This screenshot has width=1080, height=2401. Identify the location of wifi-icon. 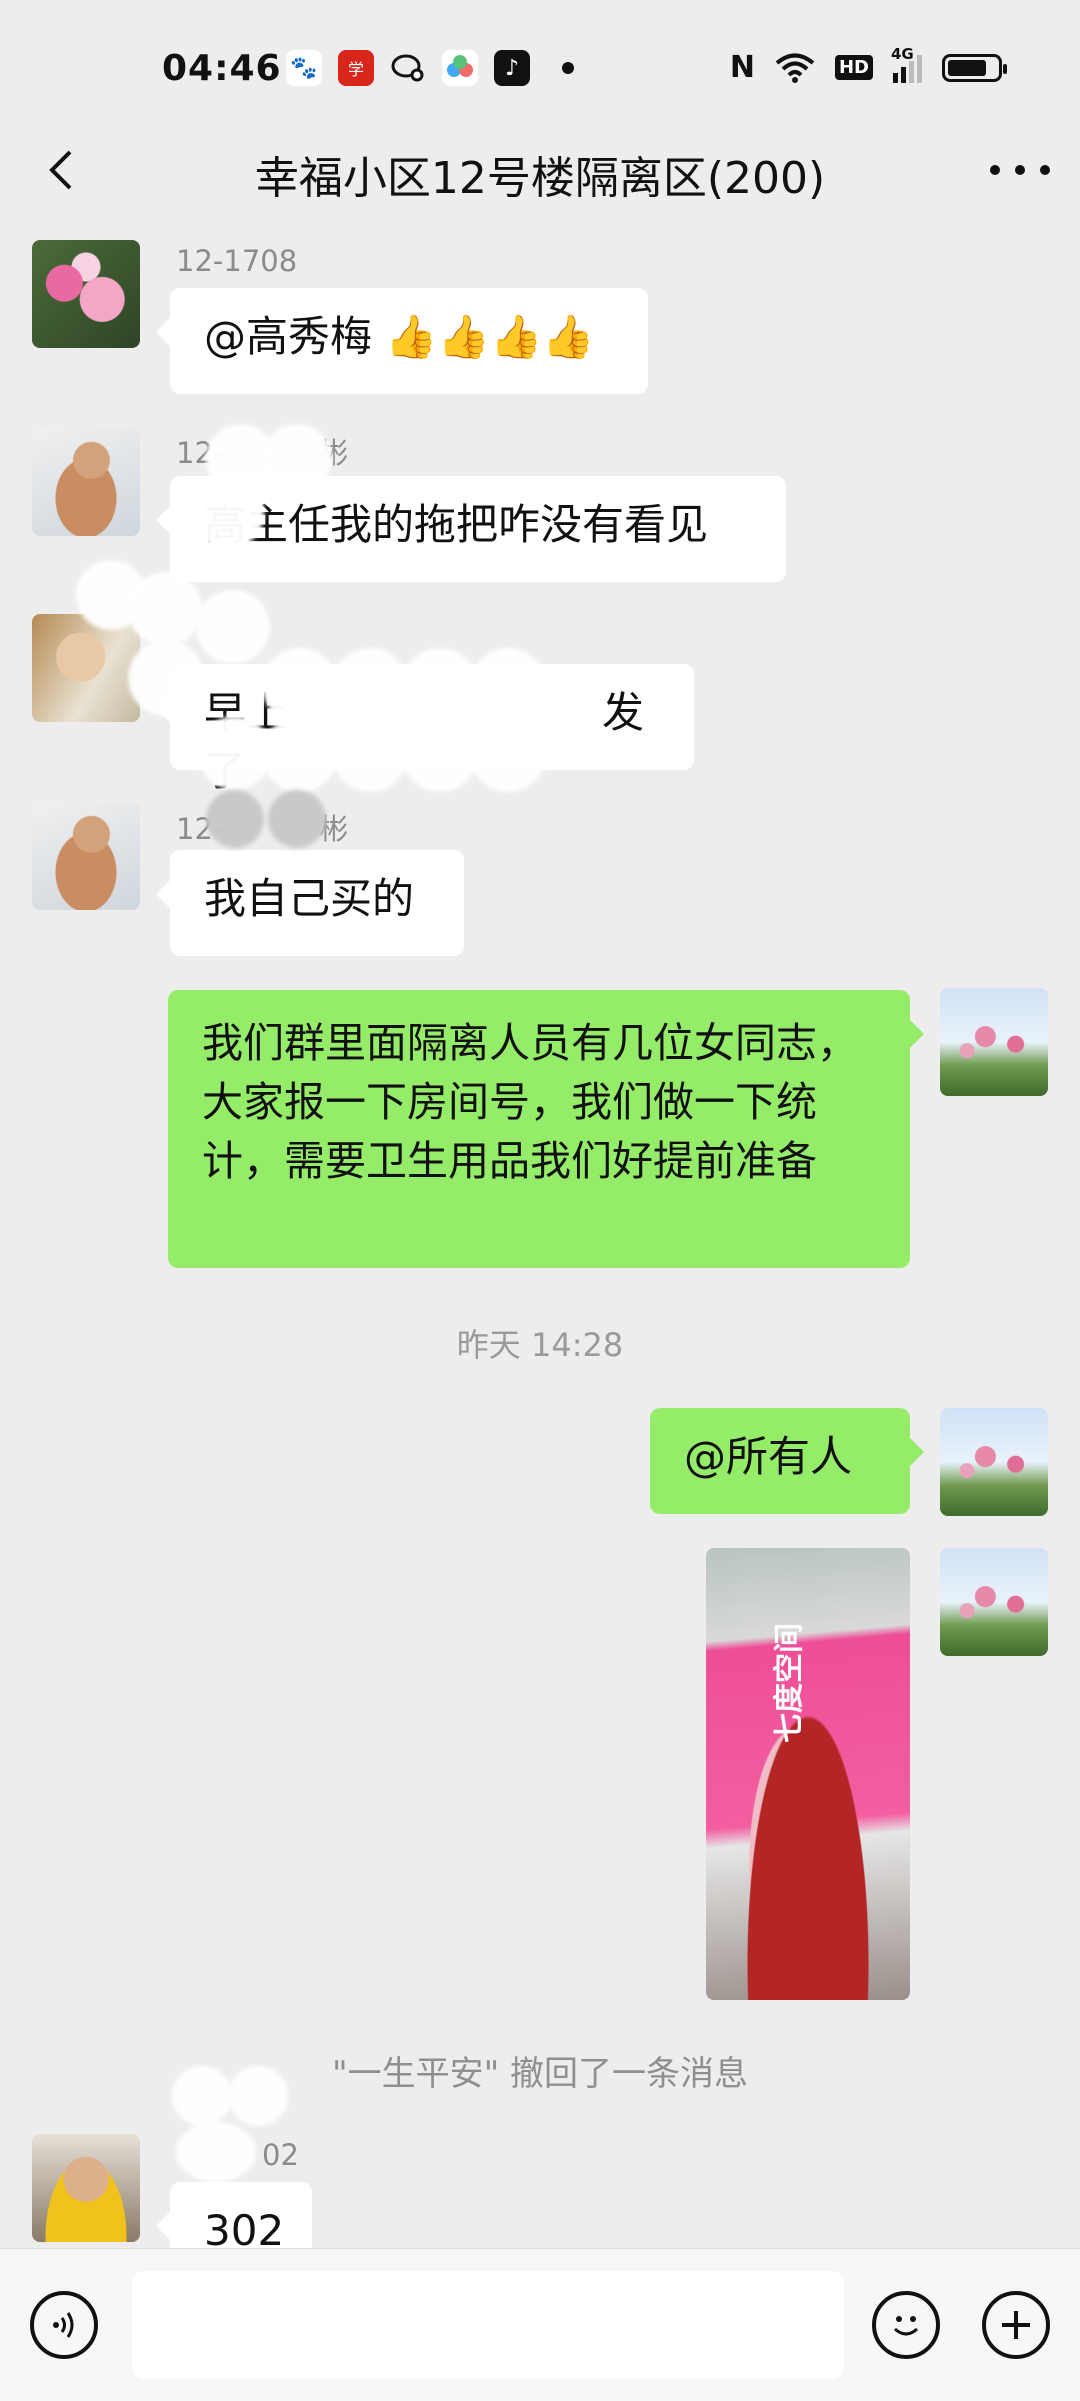
(795, 68).